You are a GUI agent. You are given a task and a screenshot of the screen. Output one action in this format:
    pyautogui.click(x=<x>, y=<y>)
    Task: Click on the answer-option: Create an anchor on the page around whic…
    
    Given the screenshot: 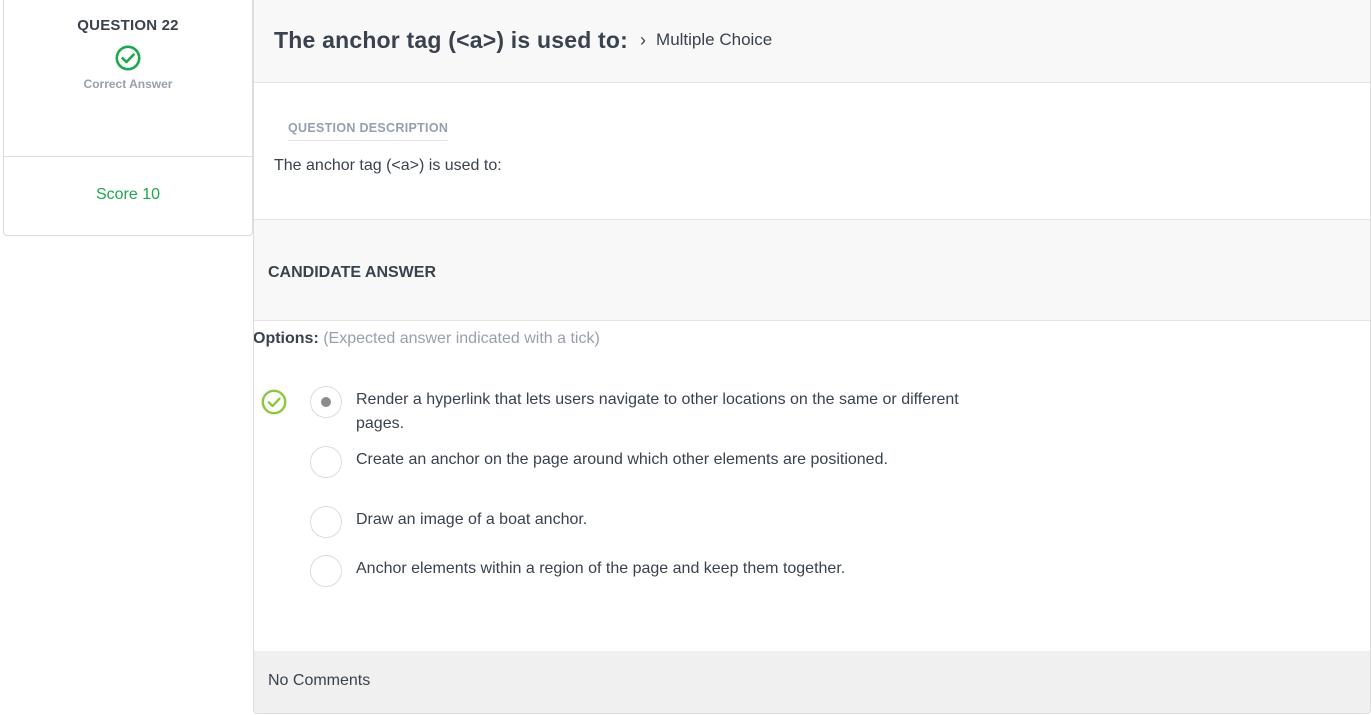 What is the action you would take?
    pyautogui.click(x=812, y=474)
    